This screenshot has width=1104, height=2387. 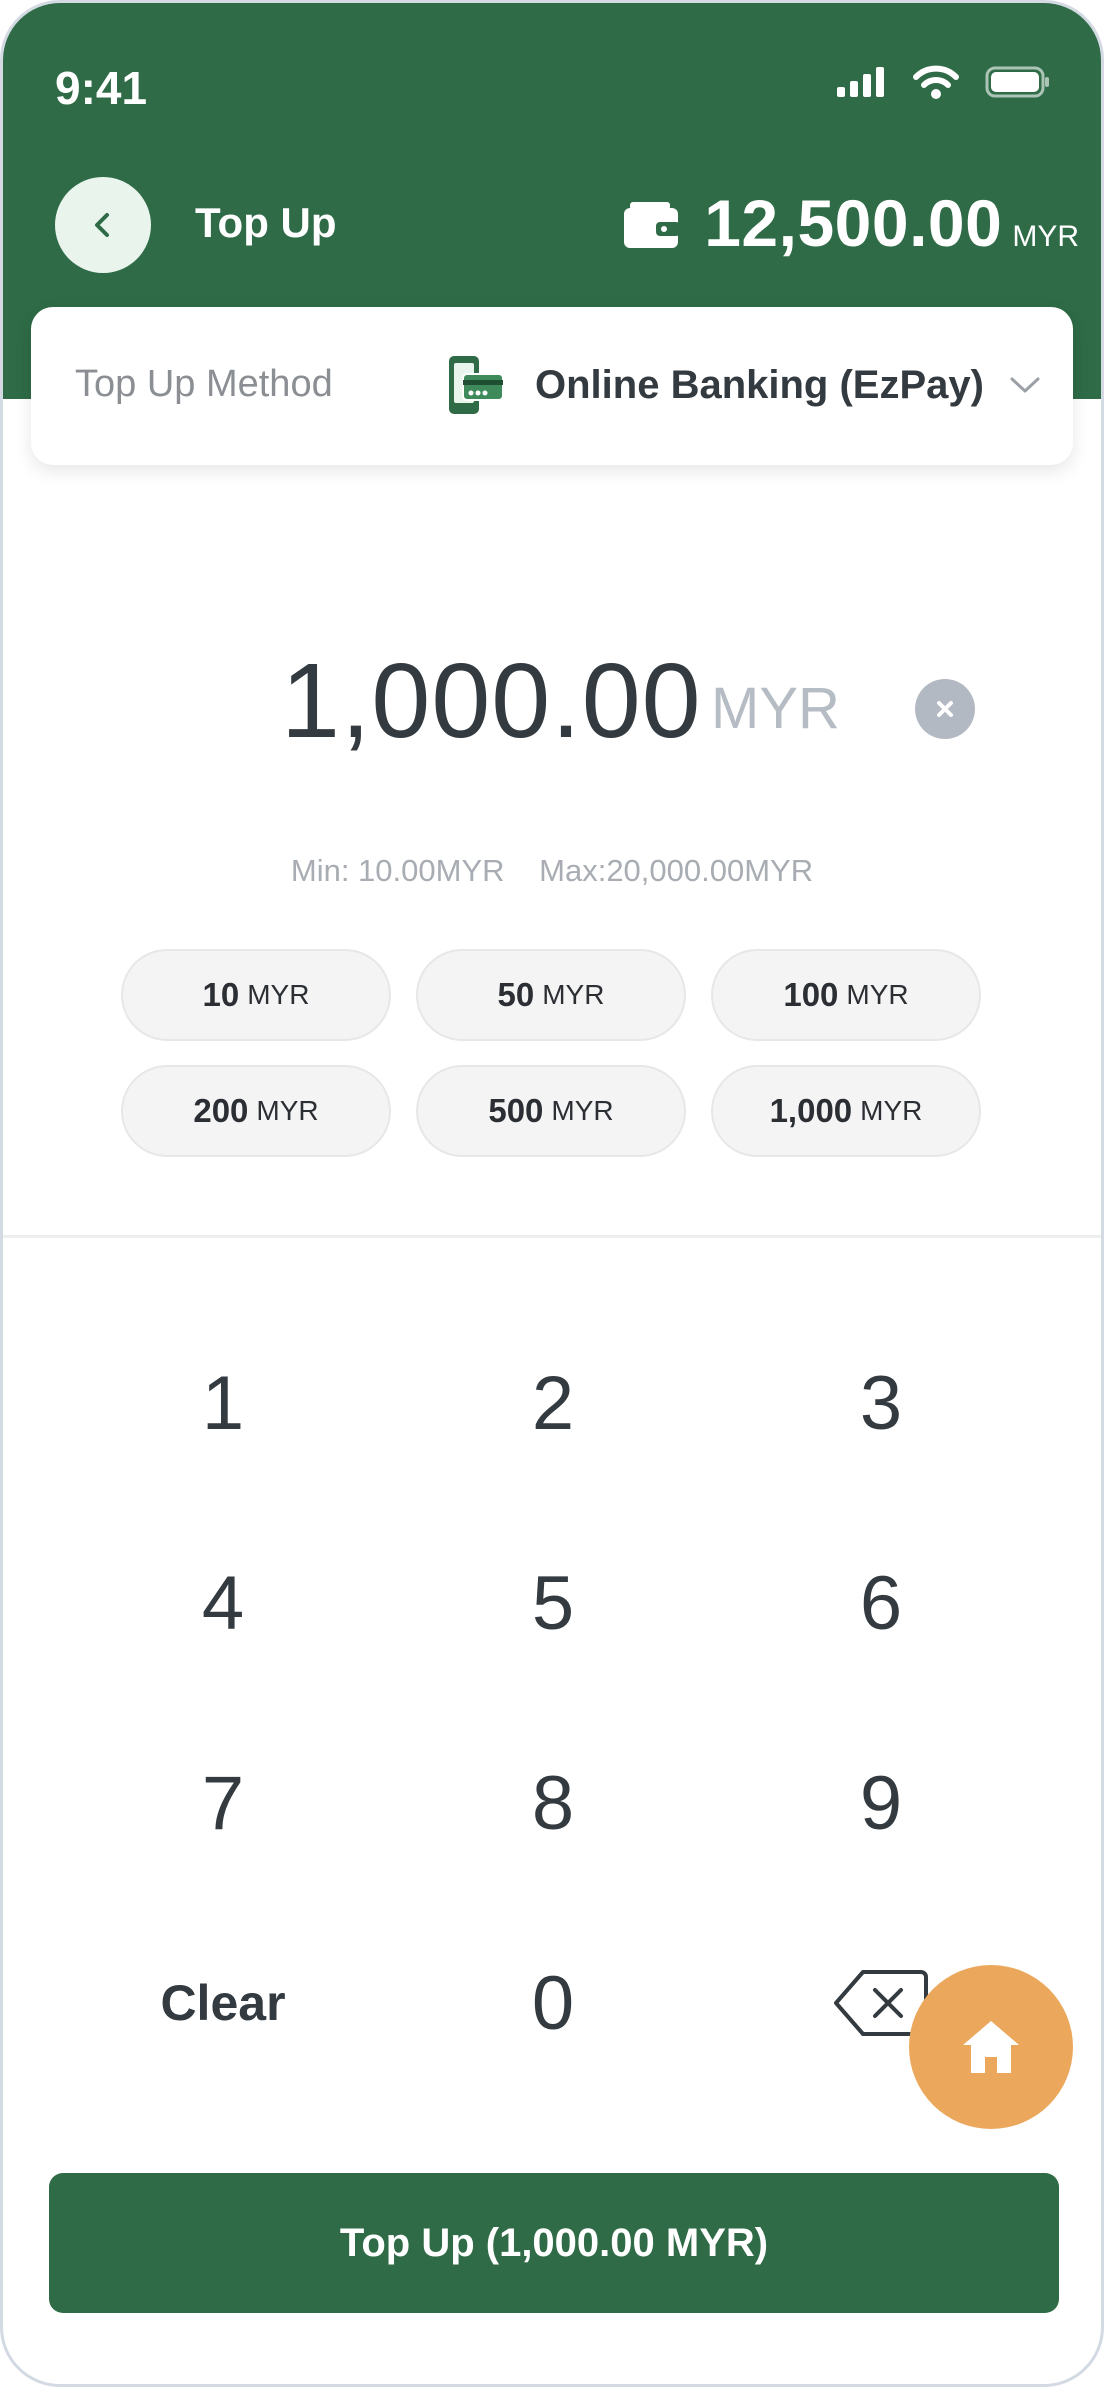 What do you see at coordinates (223, 2003) in the screenshot?
I see `clear-key: Clear` at bounding box center [223, 2003].